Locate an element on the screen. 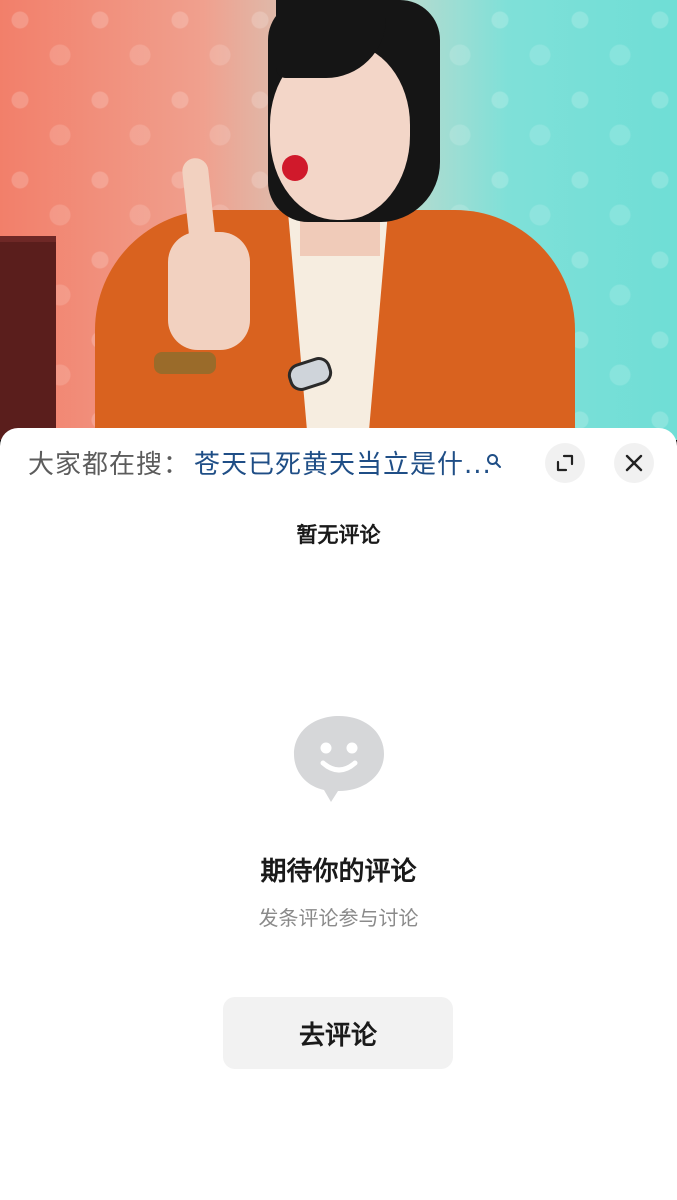 Image resolution: width=677 pixels, height=1200 pixels. close-icon is located at coordinates (634, 463).